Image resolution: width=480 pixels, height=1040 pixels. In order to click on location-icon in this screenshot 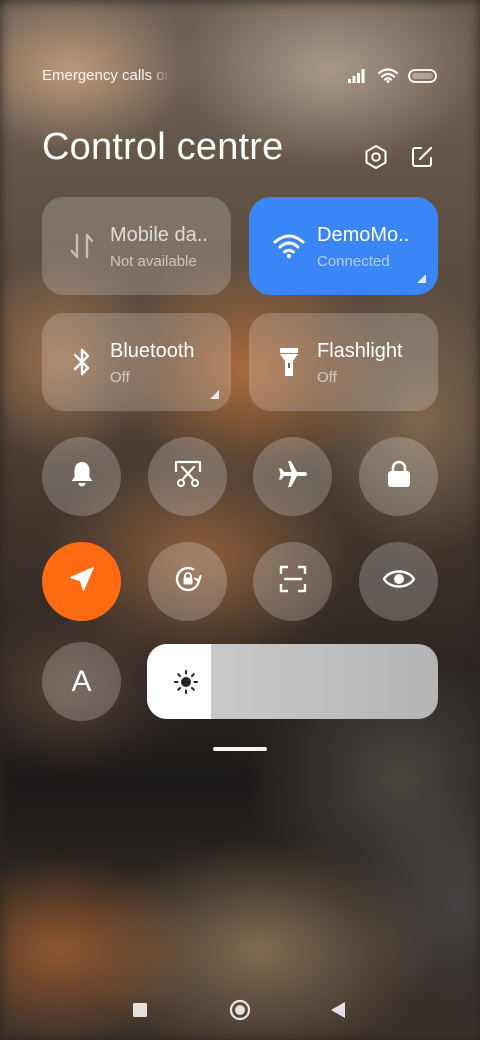, I will do `click(82, 581)`.